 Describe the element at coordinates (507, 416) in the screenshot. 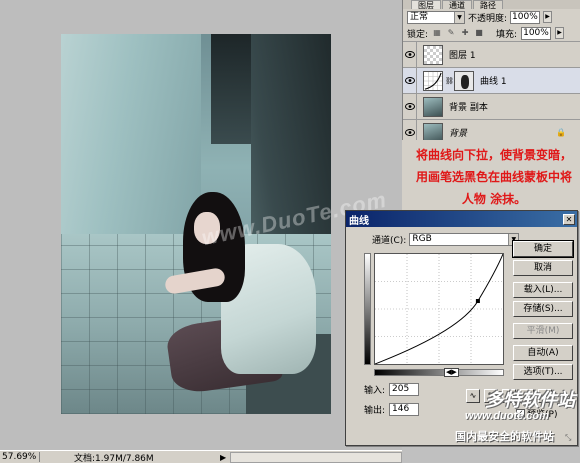

I see `logo-url: www.duote.com` at that location.